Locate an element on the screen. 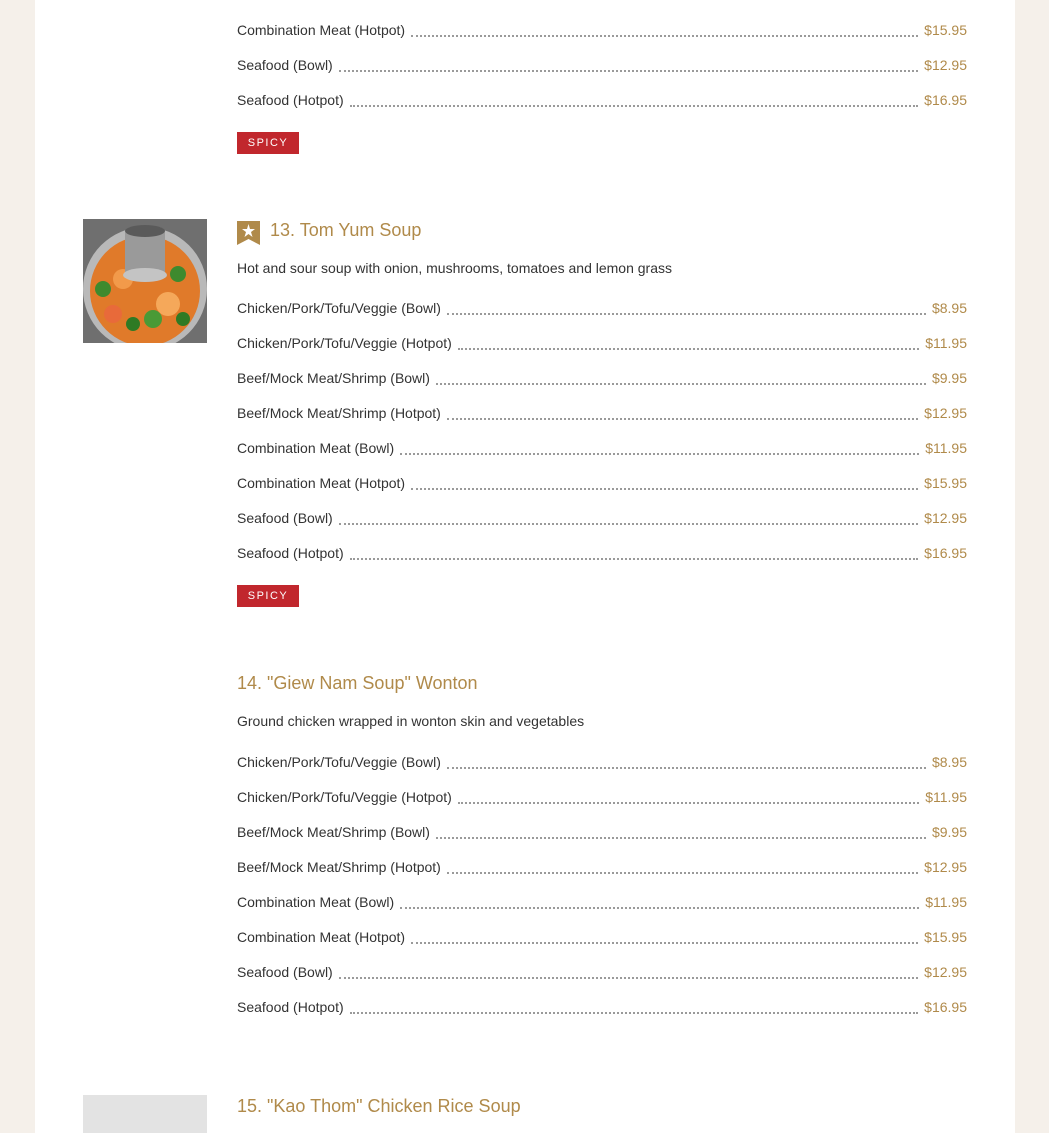  tom-yum-soup-photo is located at coordinates (145, 281).